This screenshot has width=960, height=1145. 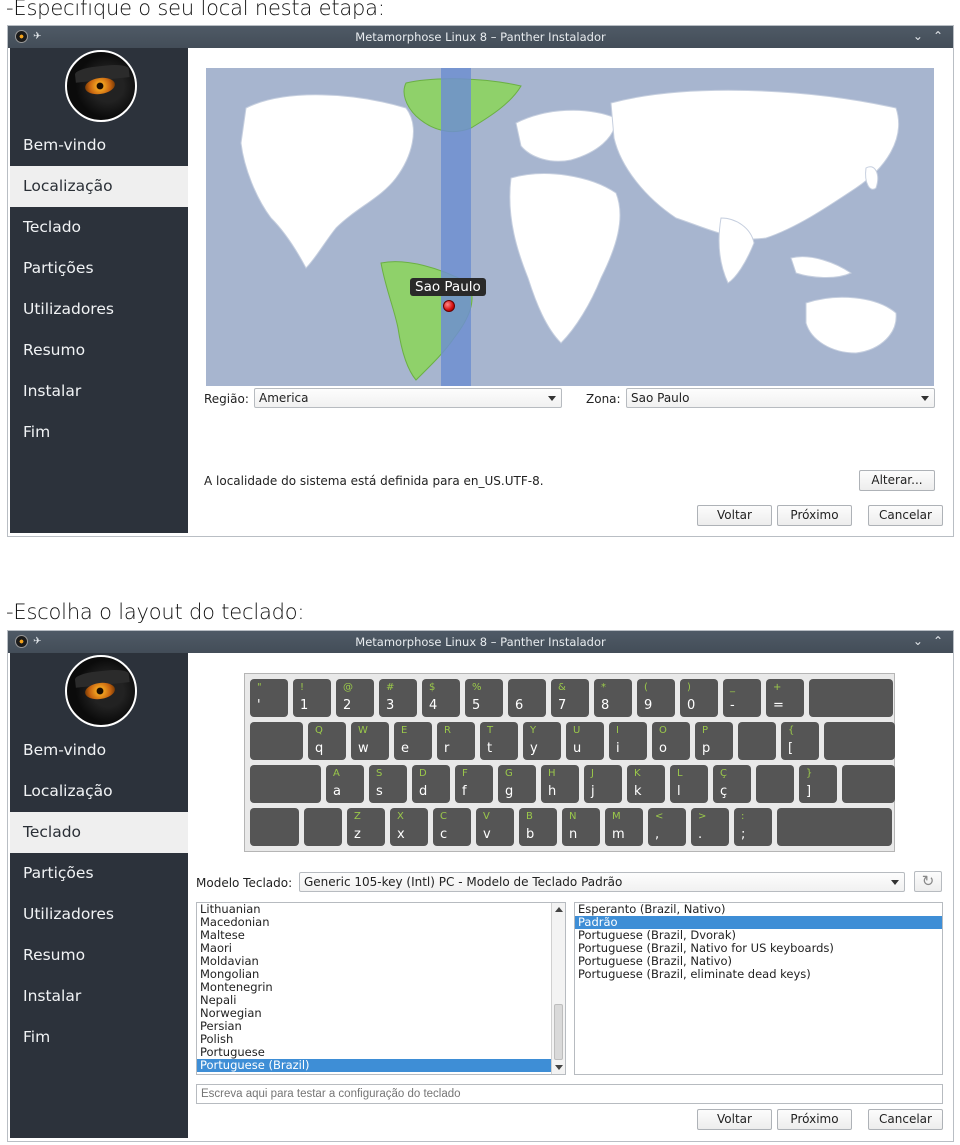 I want to click on layout-list-item: Macedonian, so click(x=374, y=922).